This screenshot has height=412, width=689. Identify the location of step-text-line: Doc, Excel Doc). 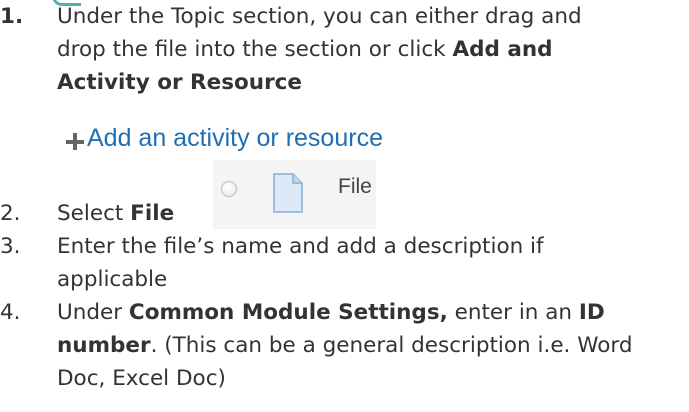
(141, 378).